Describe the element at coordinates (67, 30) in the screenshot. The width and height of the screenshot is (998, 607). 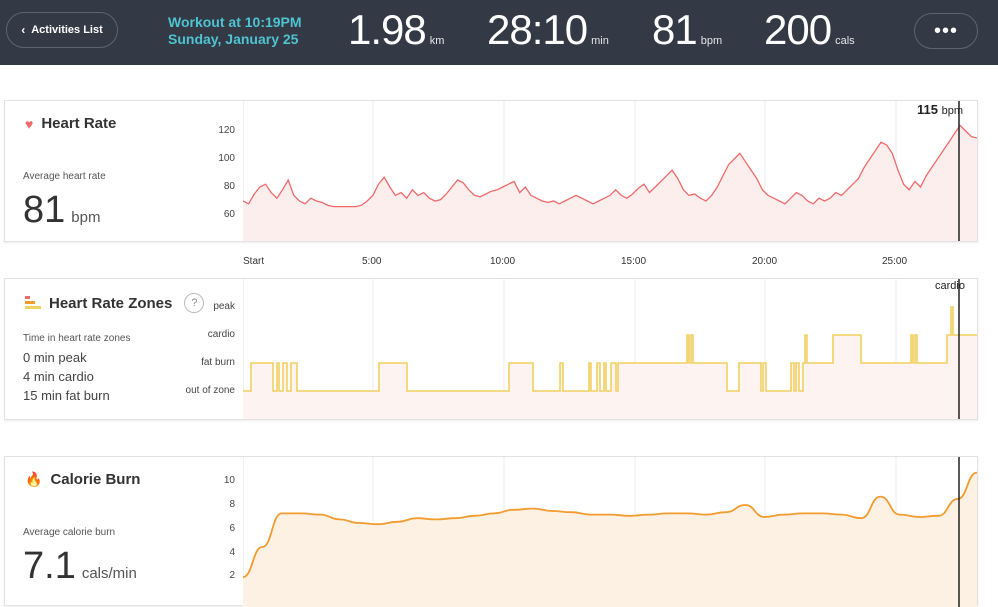
I see `back-label: Activities List` at that location.